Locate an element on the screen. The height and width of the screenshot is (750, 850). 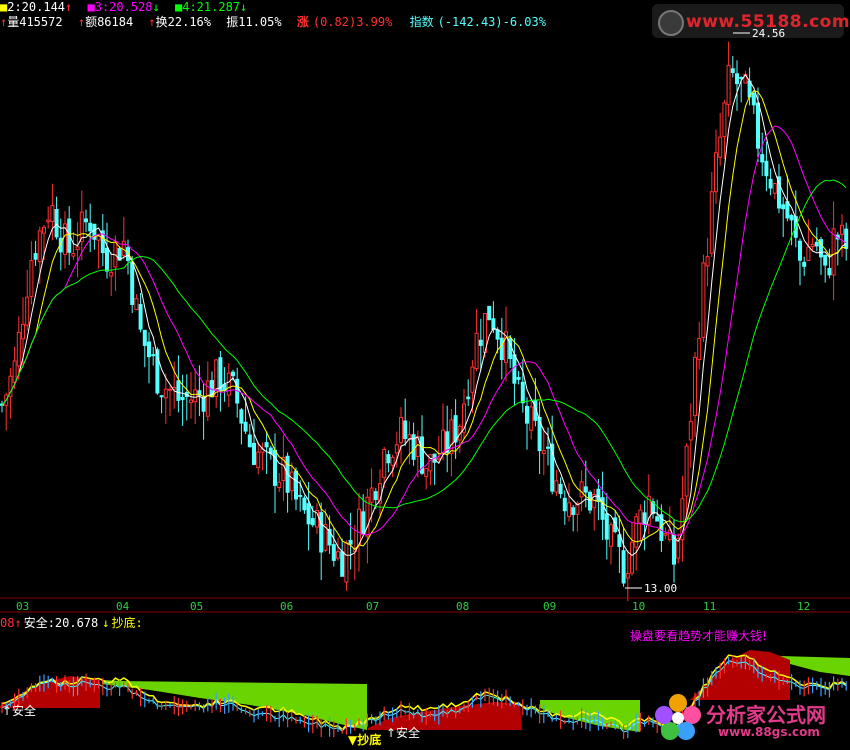
bottom-marker: ▼抄底 is located at coordinates (364, 739).